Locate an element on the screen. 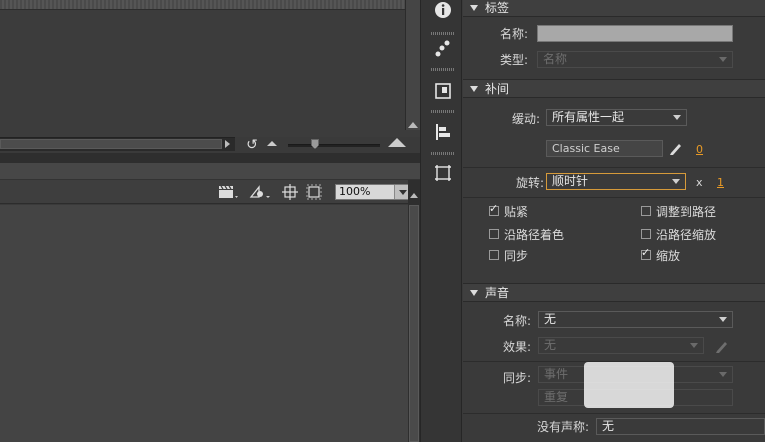  scale-along-path-checkbox is located at coordinates (646, 234).